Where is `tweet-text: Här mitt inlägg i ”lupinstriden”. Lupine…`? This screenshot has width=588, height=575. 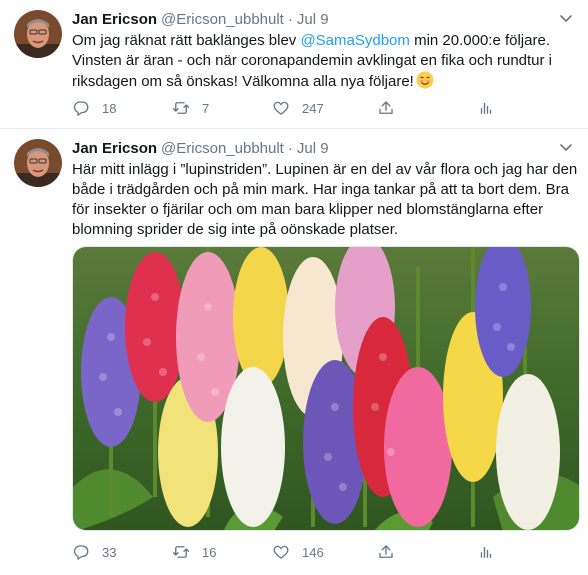
tweet-text: Här mitt inlägg i ”lupinstriden”. Lupine… is located at coordinates (325, 199).